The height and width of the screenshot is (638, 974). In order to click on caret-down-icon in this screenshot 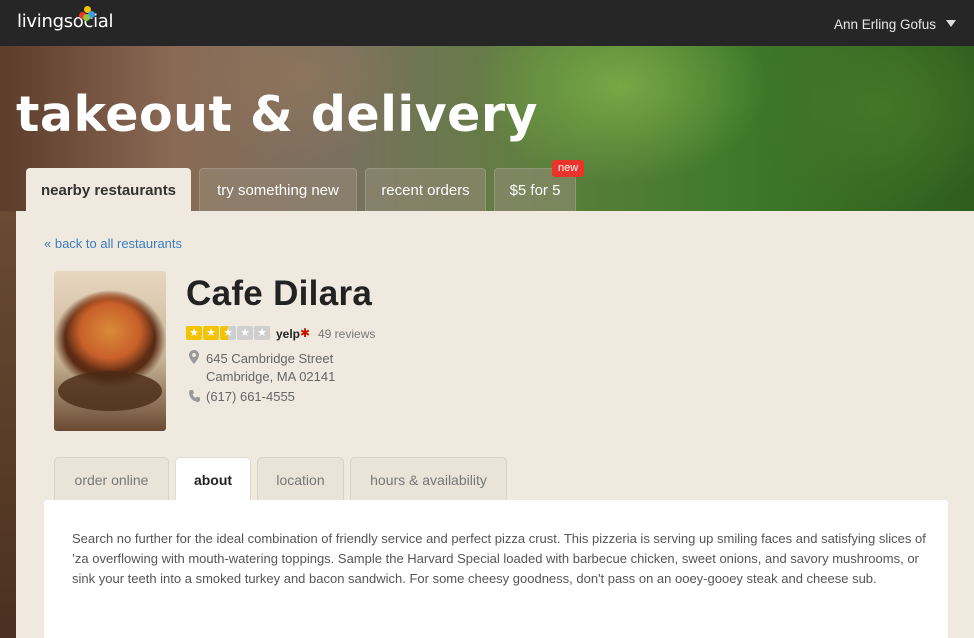, I will do `click(951, 23)`.